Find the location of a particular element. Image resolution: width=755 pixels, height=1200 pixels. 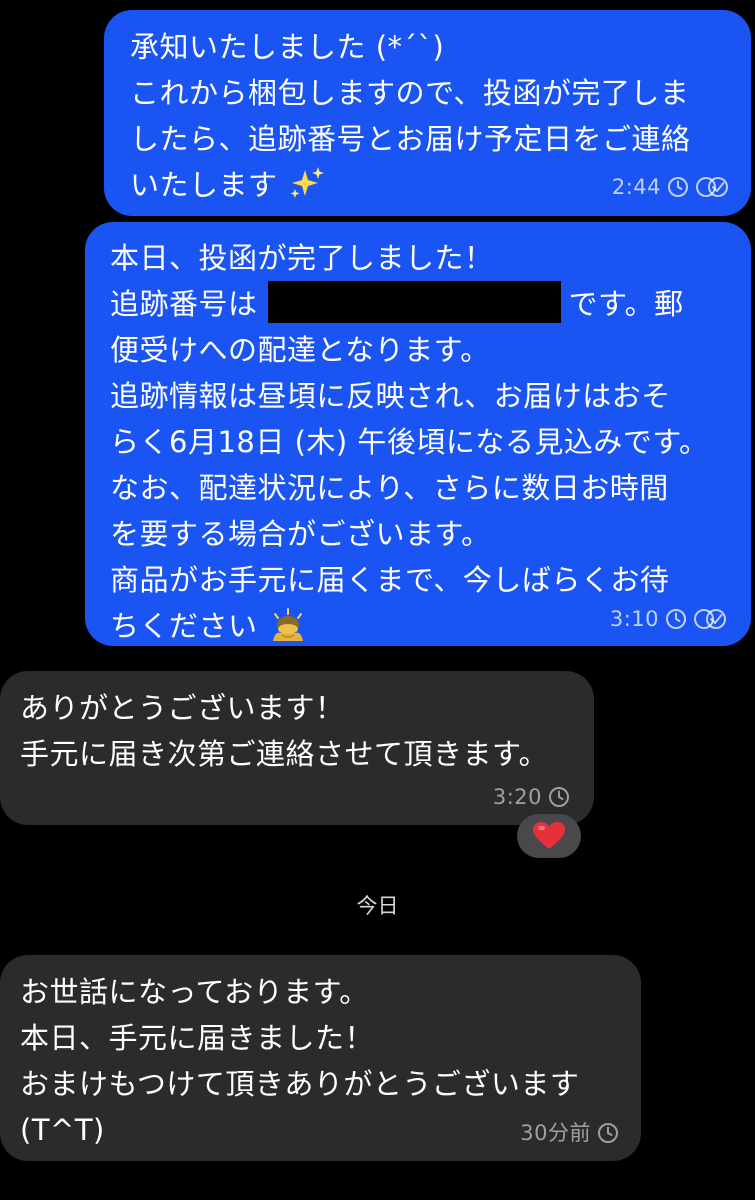

message-line: おまけもつけて頂きありがとうございます is located at coordinates (300, 1084).